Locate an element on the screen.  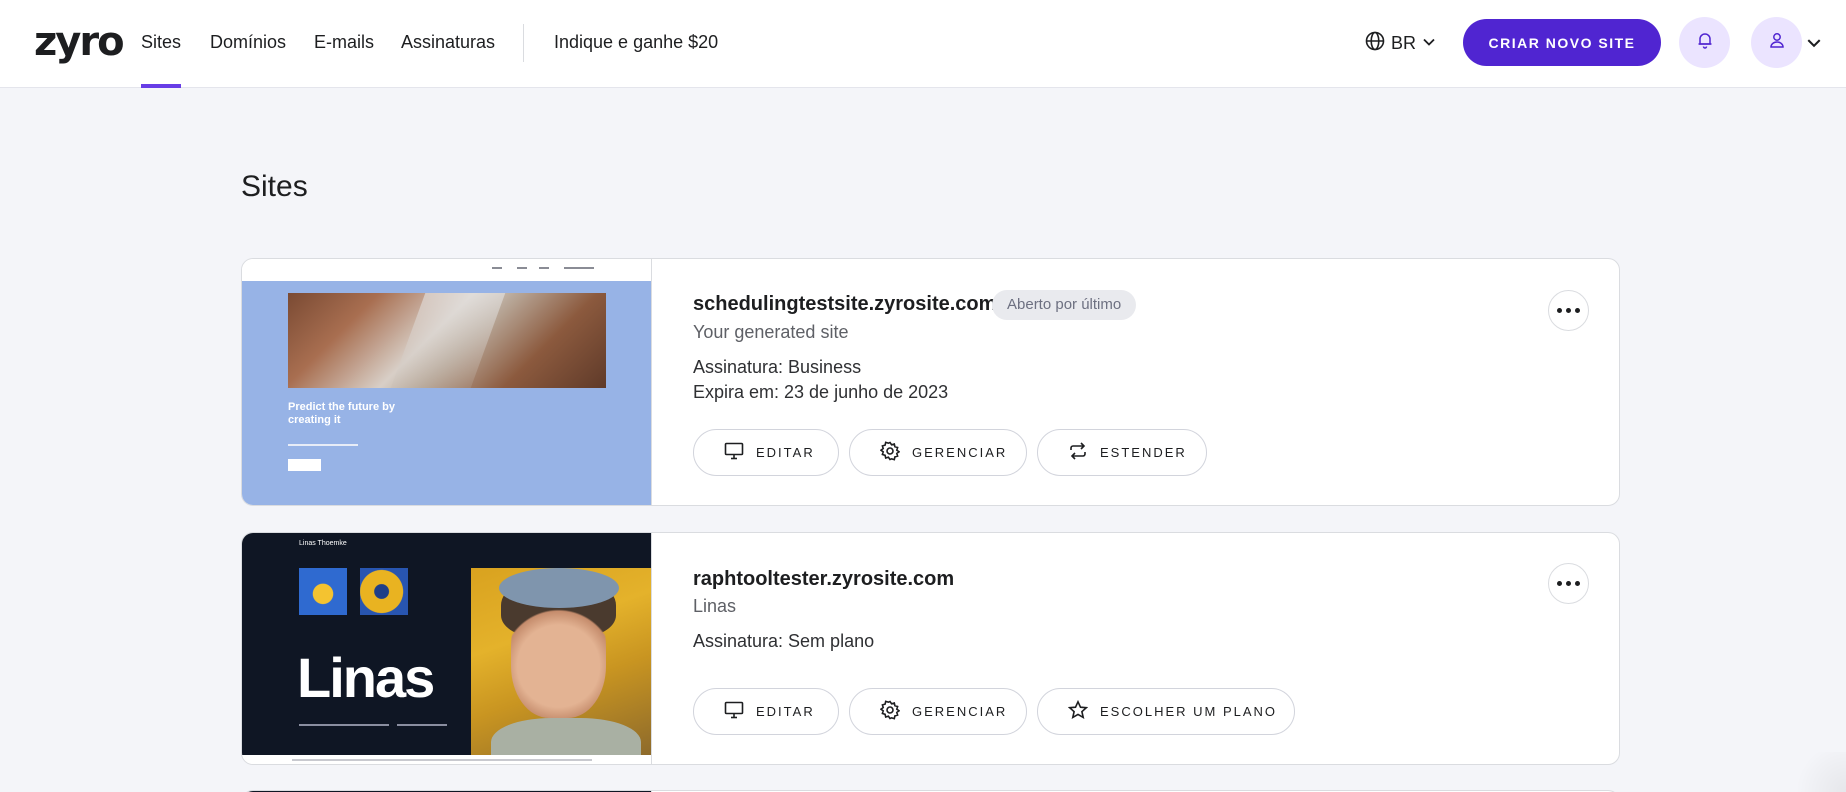
notifications-button is located at coordinates (1704, 42).